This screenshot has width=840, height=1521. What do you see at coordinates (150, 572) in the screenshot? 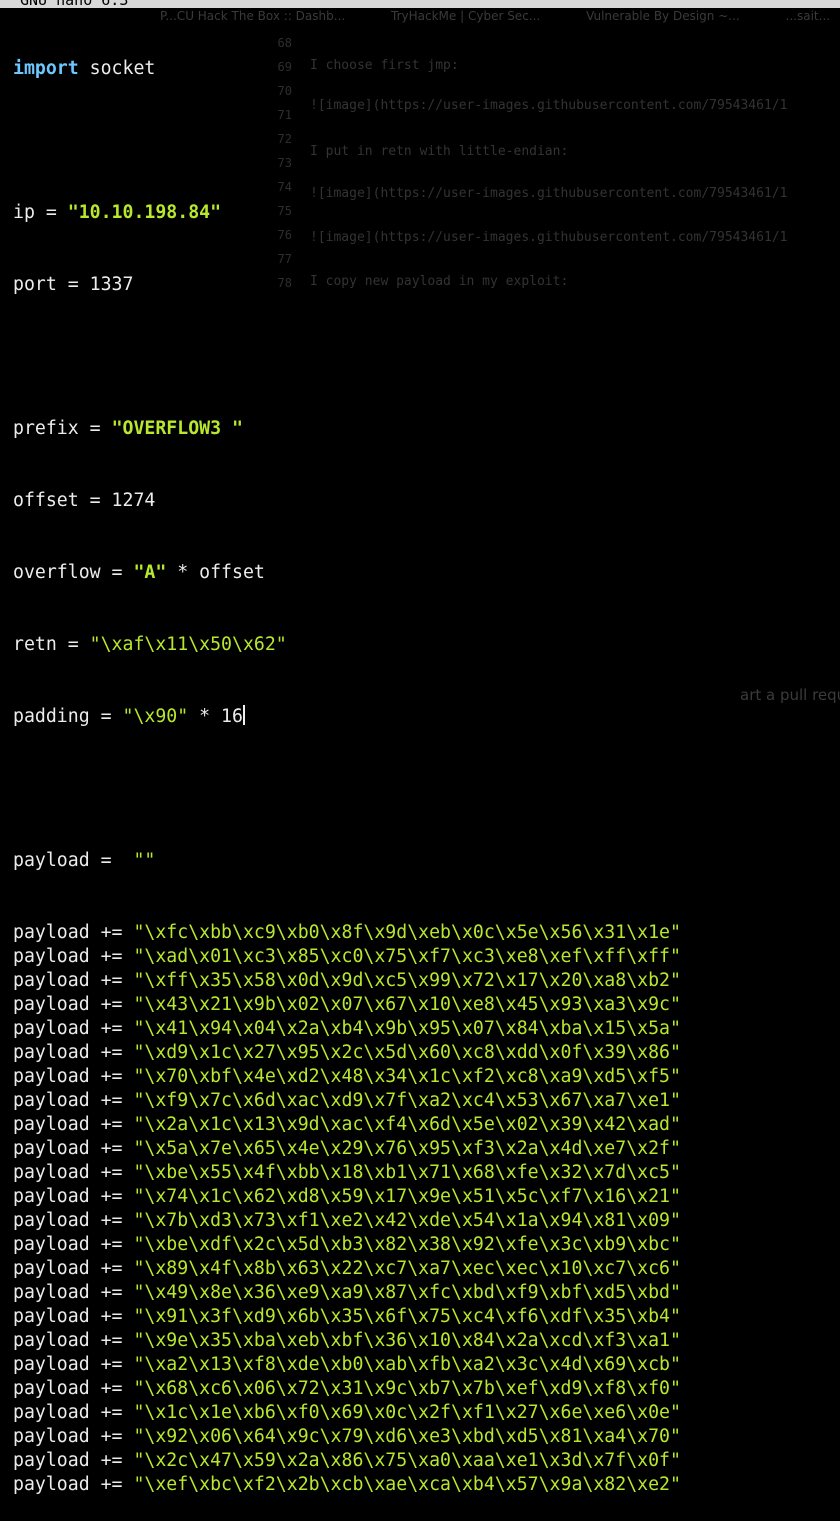
I see `overflow-value: "A"` at bounding box center [150, 572].